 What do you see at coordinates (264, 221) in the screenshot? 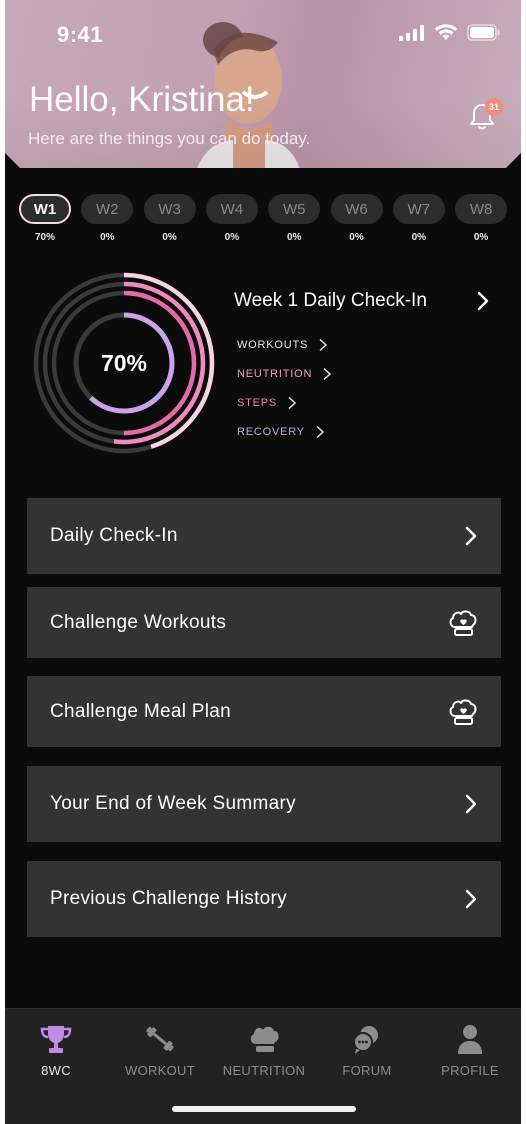
I see `week-selector: W1 70% W2 0% W3 0% W4 0% W5 0% W6 0% W7 0% W8 0%` at bounding box center [264, 221].